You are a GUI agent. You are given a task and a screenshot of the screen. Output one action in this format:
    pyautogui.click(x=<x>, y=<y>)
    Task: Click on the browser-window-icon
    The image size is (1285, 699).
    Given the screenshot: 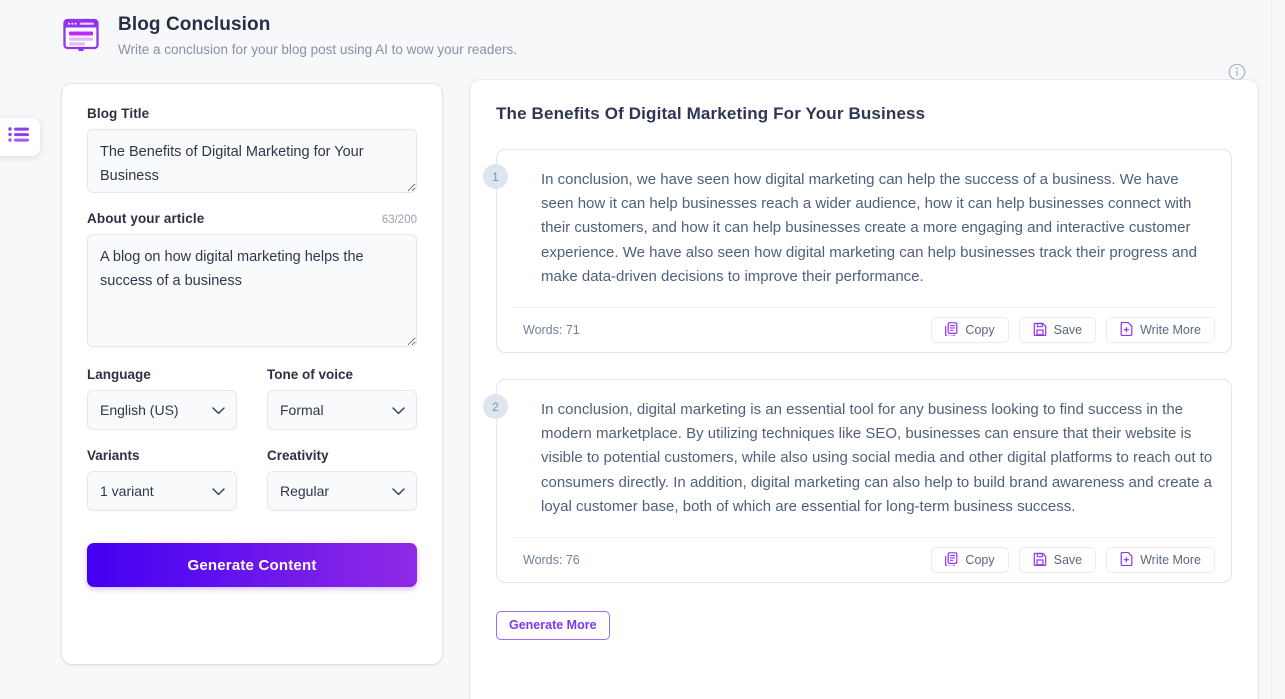 What is the action you would take?
    pyautogui.click(x=81, y=34)
    